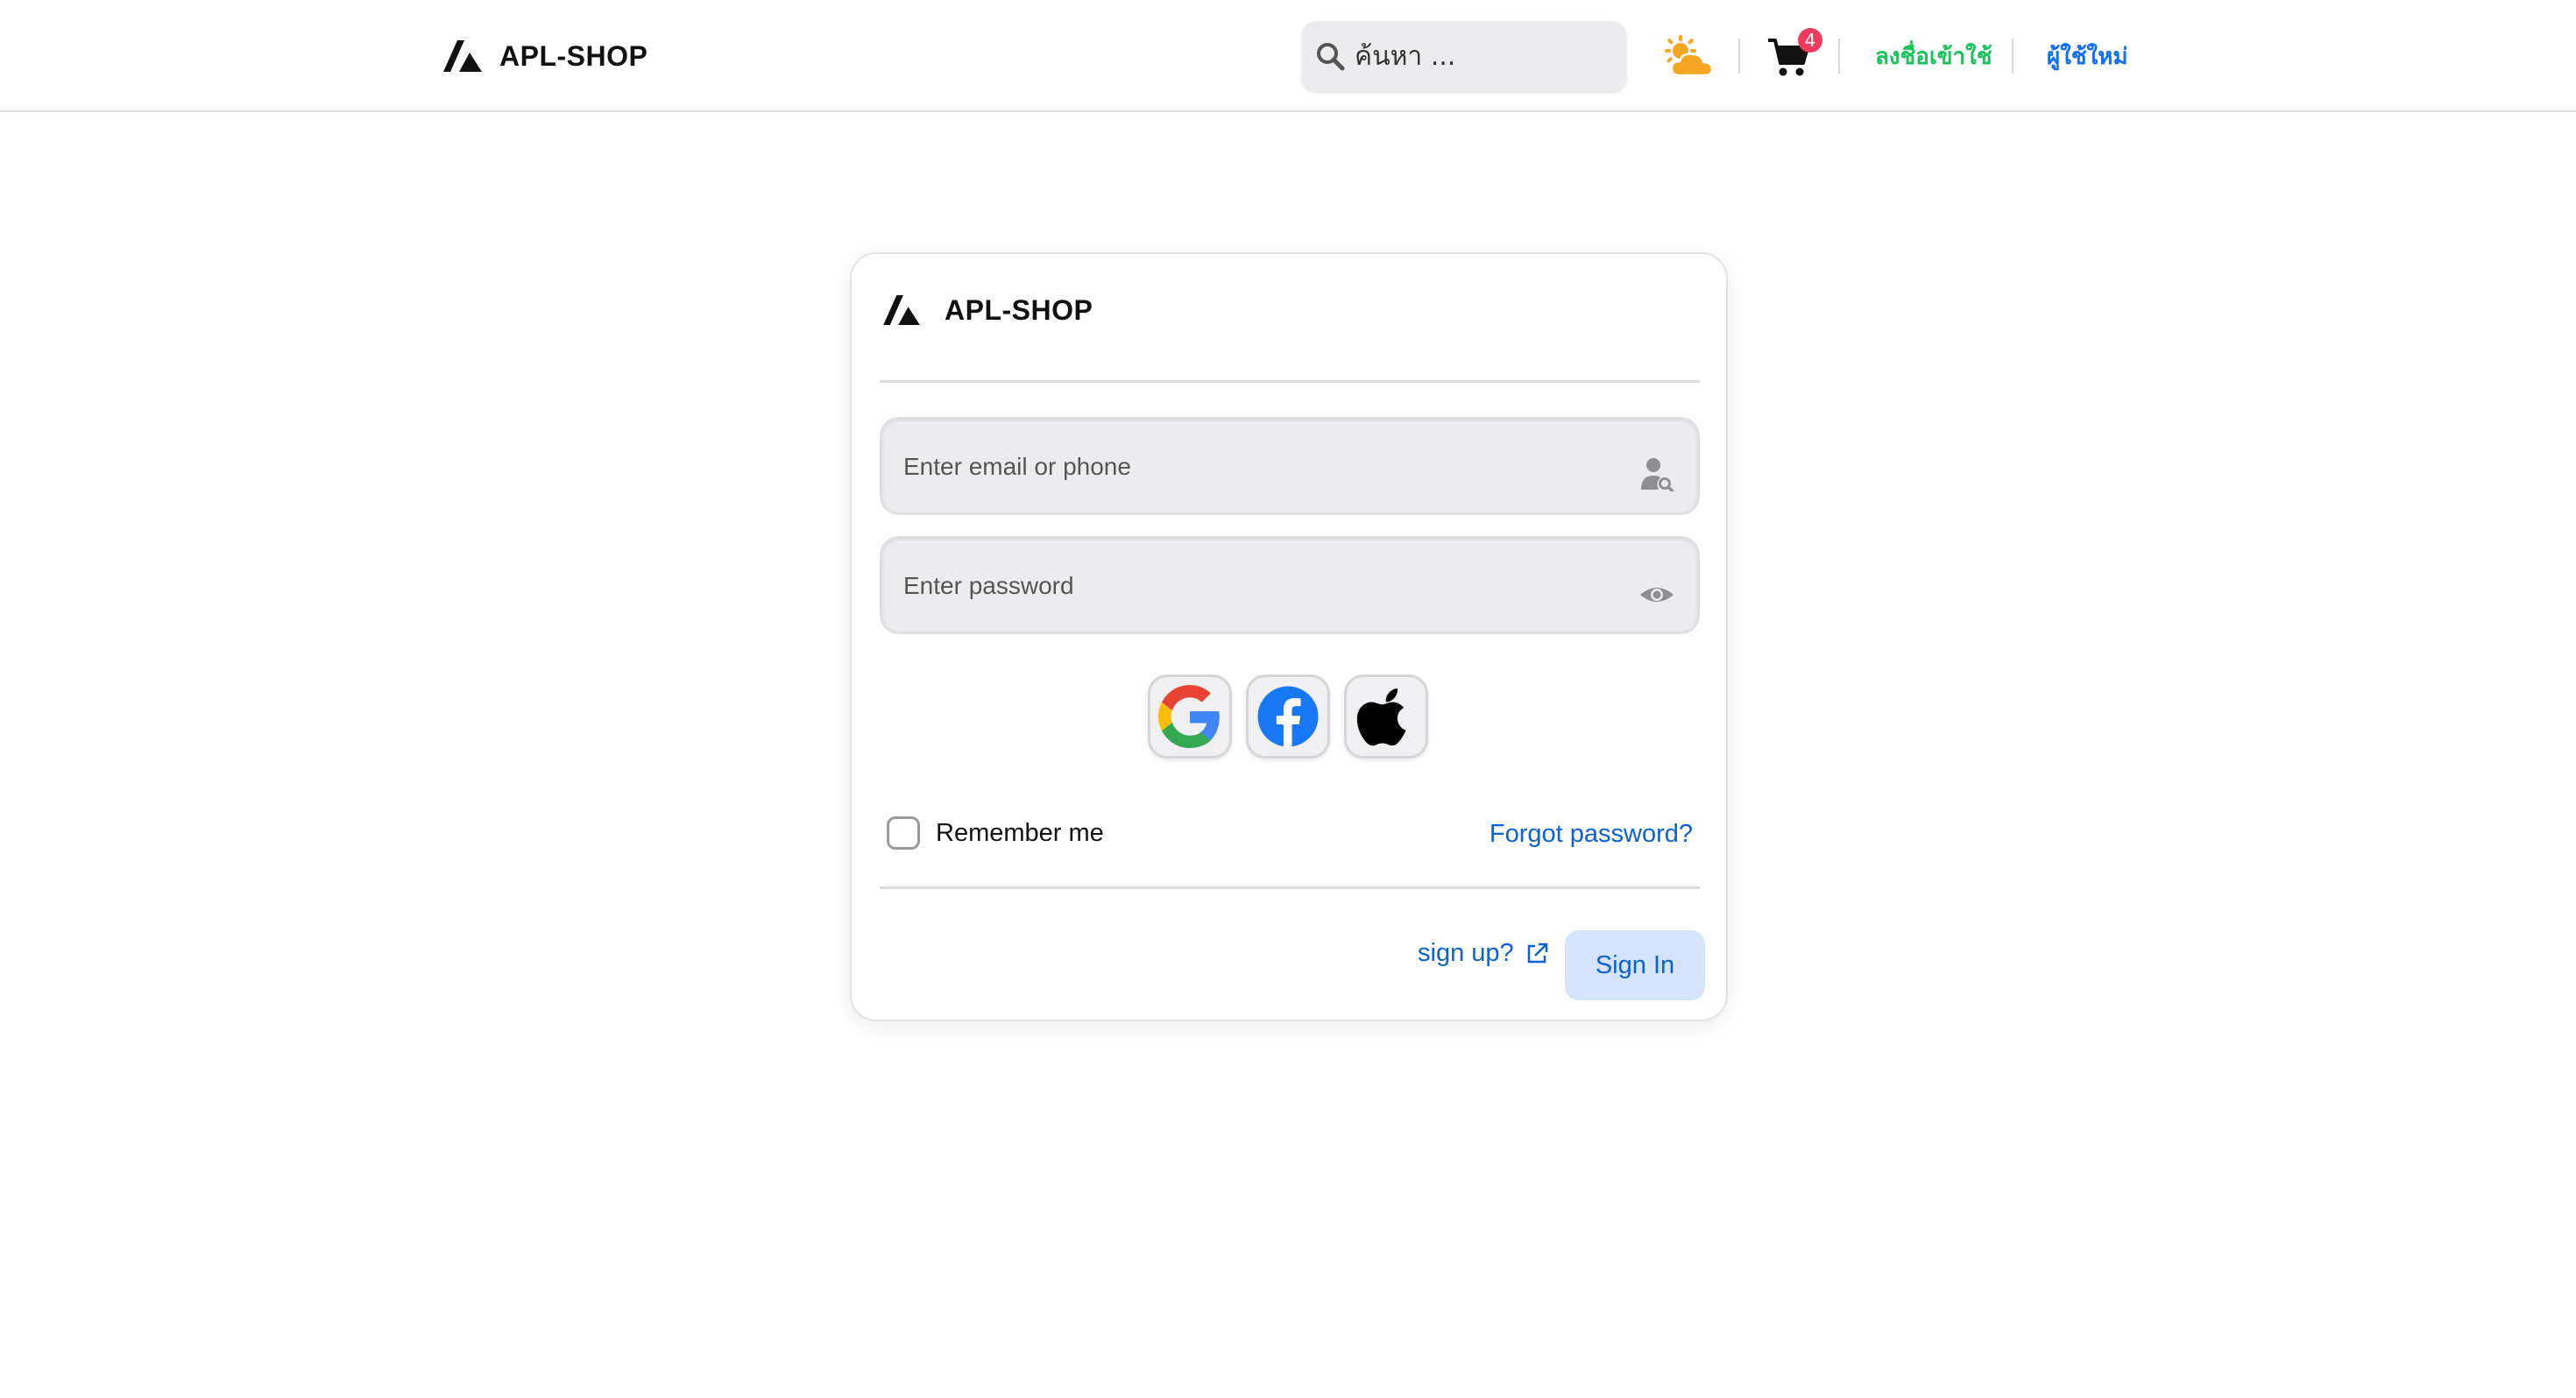 The image size is (2576, 1398). Describe the element at coordinates (1689, 56) in the screenshot. I see `weather-partly-cloudy-icon` at that location.